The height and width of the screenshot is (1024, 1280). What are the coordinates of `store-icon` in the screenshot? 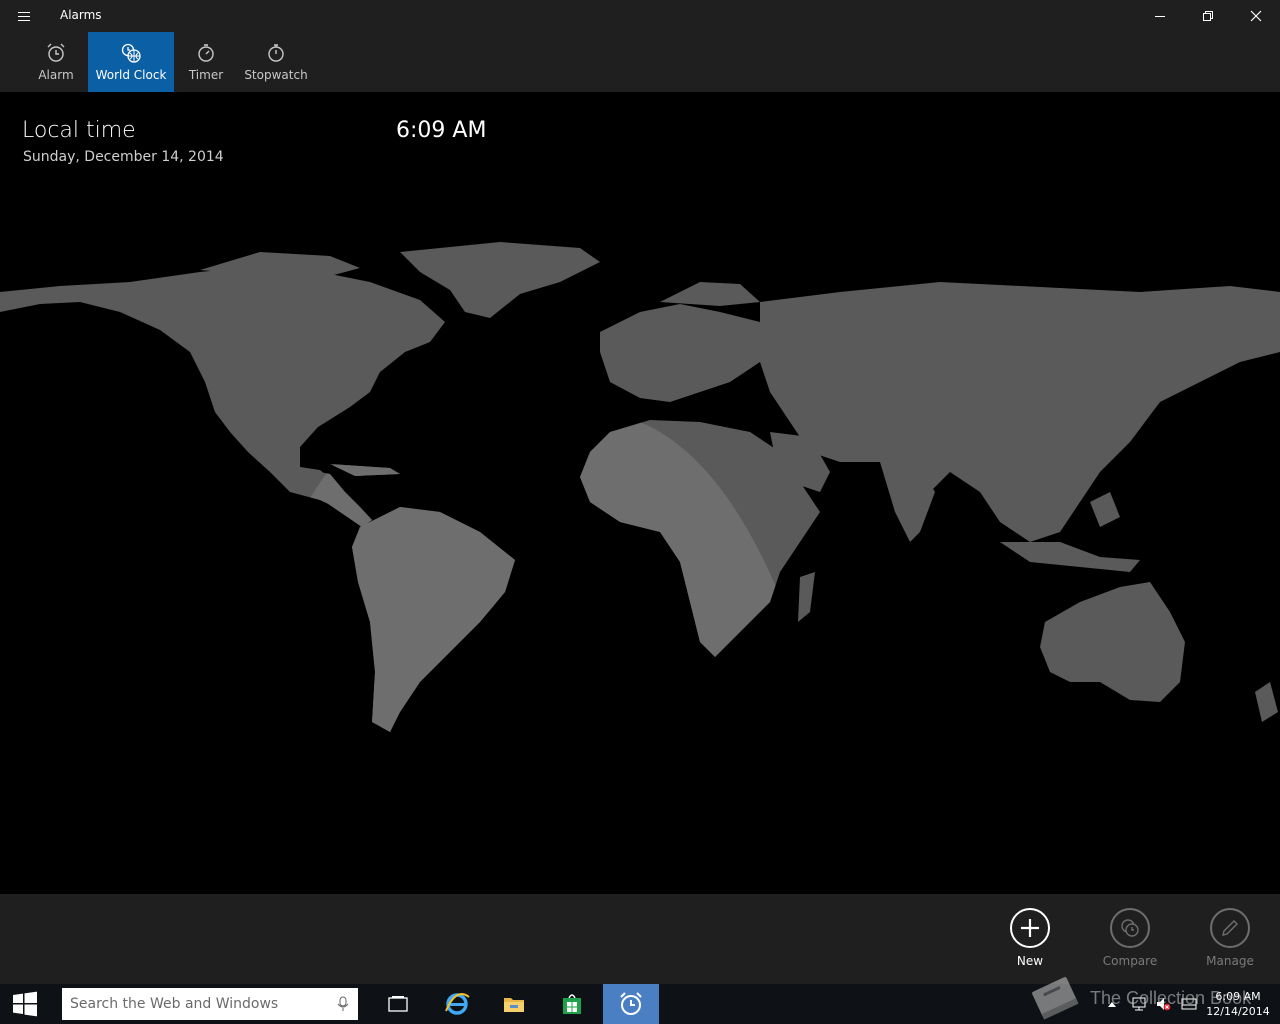 It's located at (572, 1004).